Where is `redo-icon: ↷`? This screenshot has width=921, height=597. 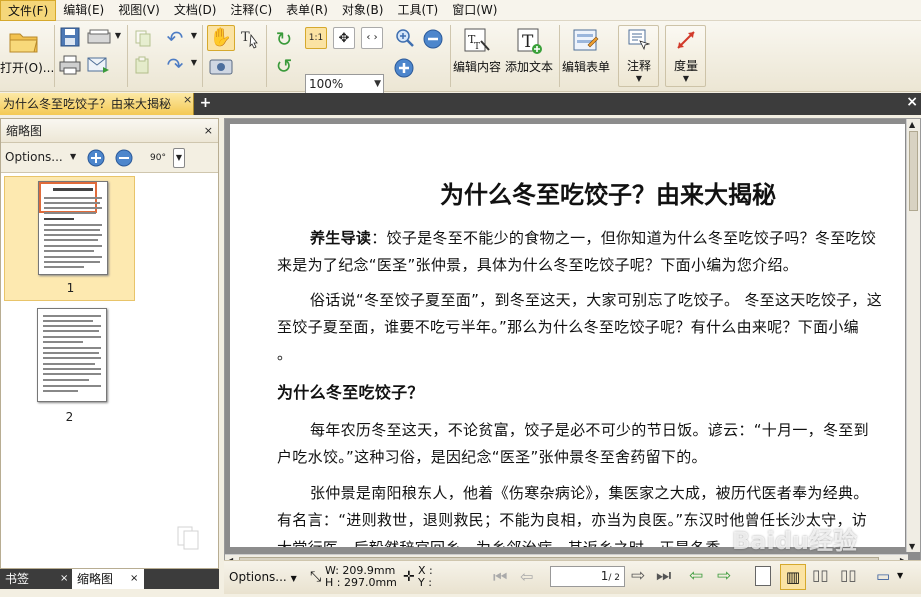
redo-icon: ↷ is located at coordinates (175, 65).